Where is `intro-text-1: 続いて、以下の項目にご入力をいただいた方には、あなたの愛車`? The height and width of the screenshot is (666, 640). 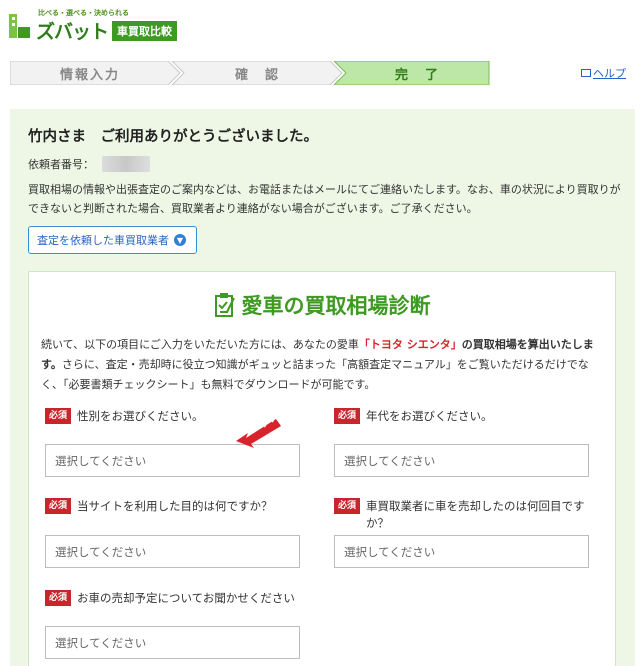 intro-text-1: 続いて、以下の項目にご入力をいただいた方には、あなたの愛車 is located at coordinates (200, 344).